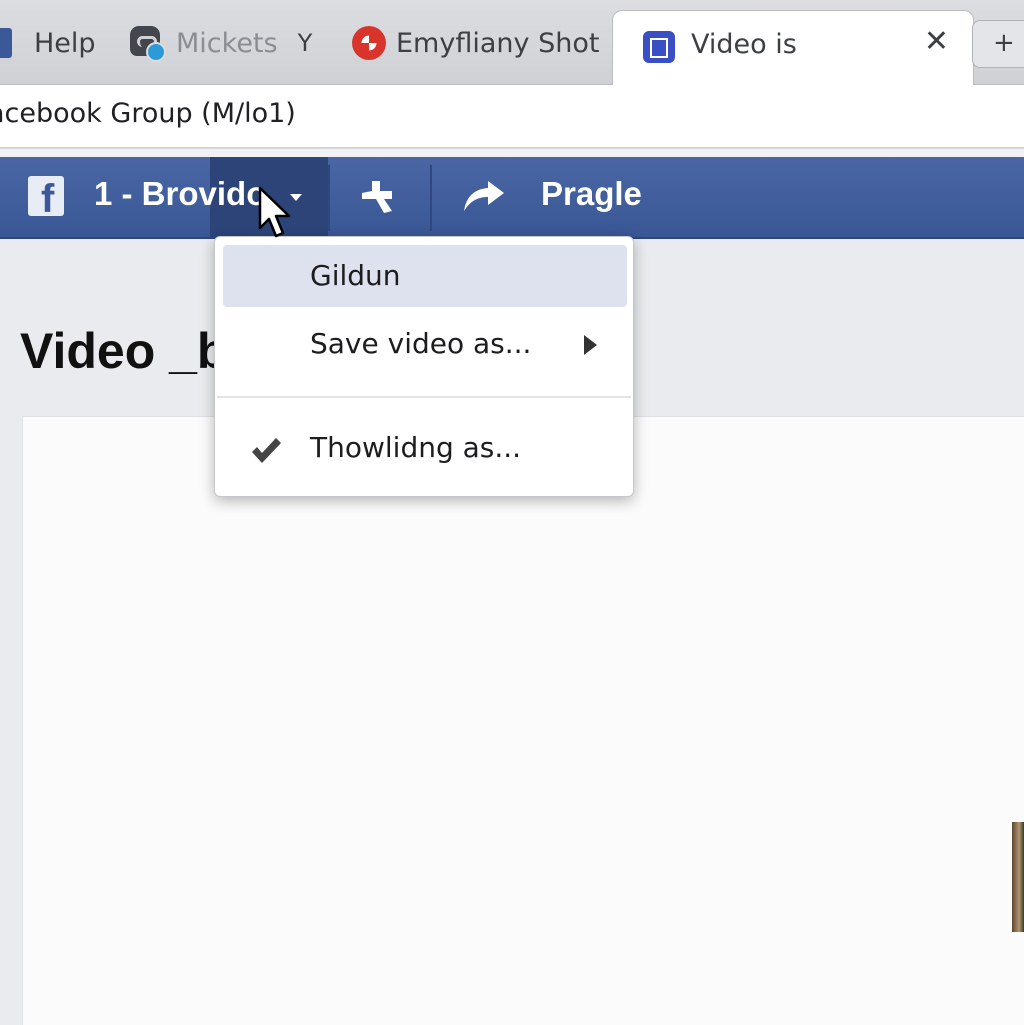  Describe the element at coordinates (65, 43) in the screenshot. I see `tab-label: Help` at that location.